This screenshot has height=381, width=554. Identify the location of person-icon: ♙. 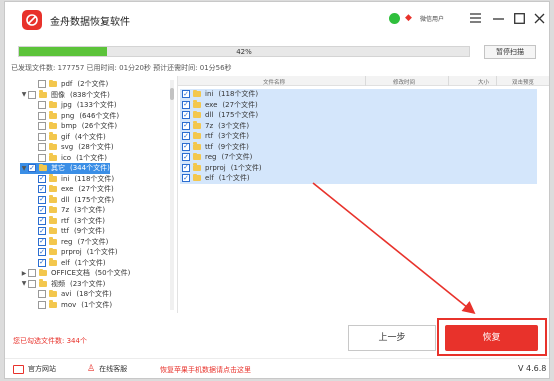
(91, 369).